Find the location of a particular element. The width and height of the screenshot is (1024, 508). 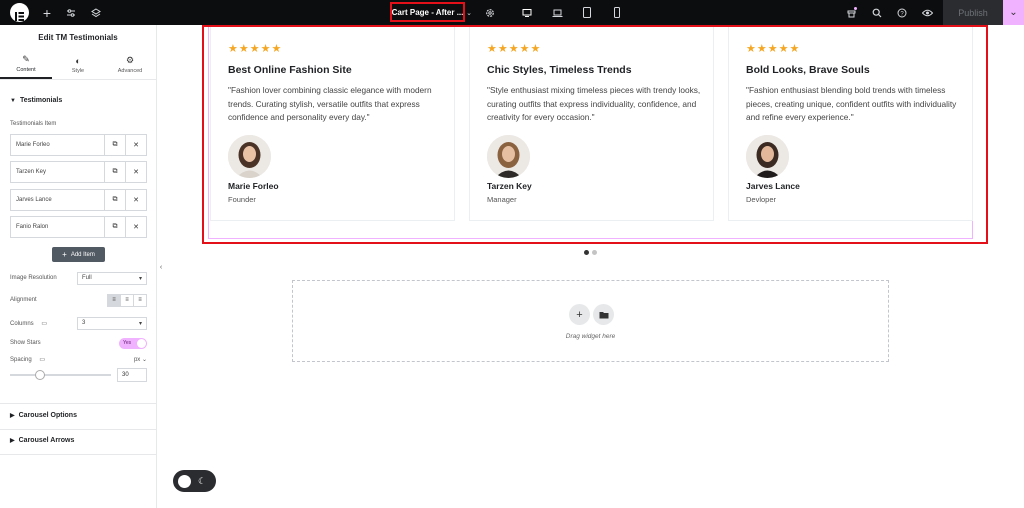

editor-topbar: + Cart Page - After ... ⌄ ? Publish ⌄ is located at coordinates (512, 12).